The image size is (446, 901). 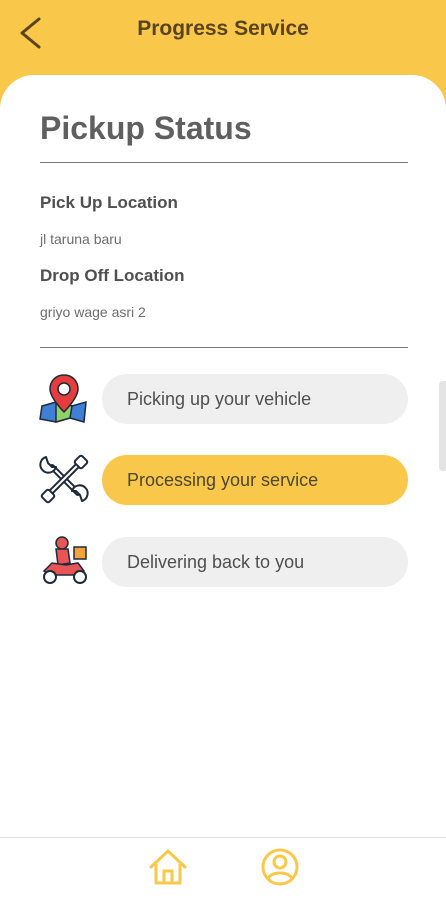 What do you see at coordinates (81, 239) in the screenshot?
I see `pickup-location-value: jl taruna baru` at bounding box center [81, 239].